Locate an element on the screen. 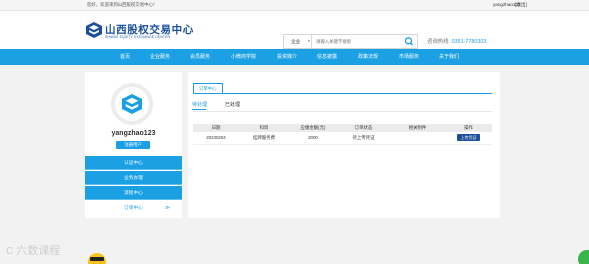 This screenshot has width=589, height=264. sidebar-item-process: 流程中心 is located at coordinates (133, 193).